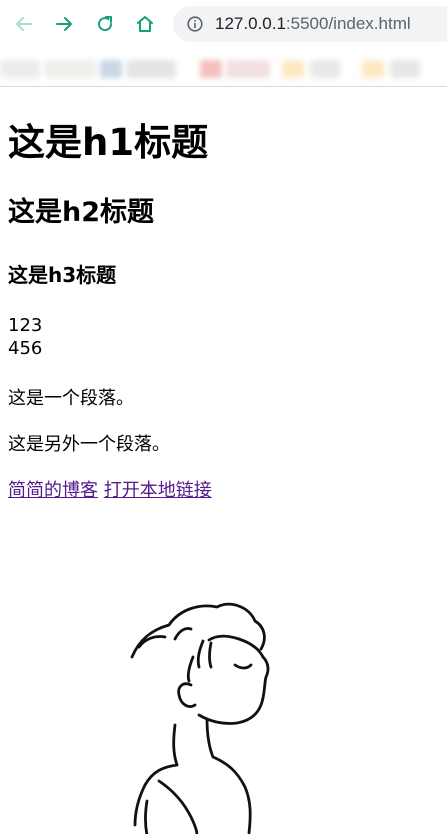 The width and height of the screenshot is (447, 834). Describe the element at coordinates (348, 23) in the screenshot. I see `url-path: :5500/index.html` at that location.